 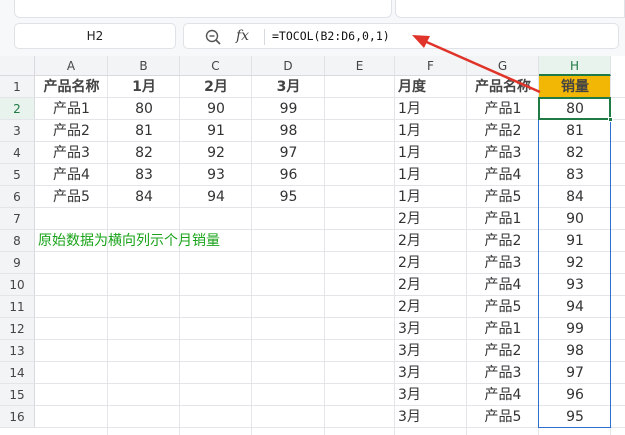 I want to click on row-header-1: 1, so click(x=17, y=87).